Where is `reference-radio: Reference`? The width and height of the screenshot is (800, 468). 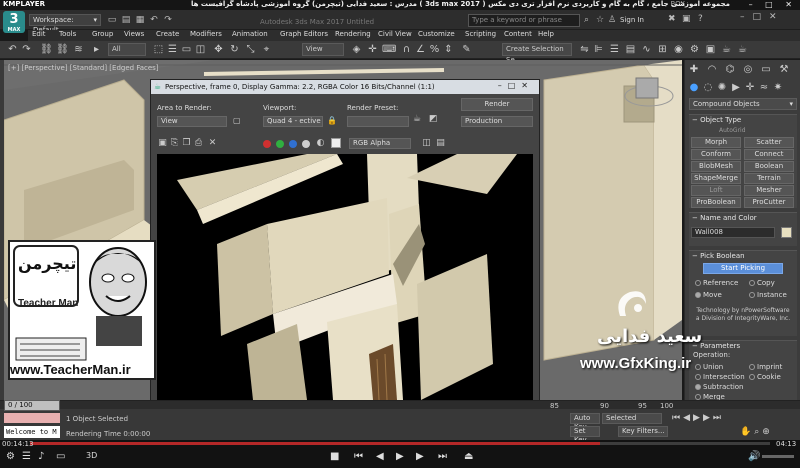 reference-radio: Reference is located at coordinates (716, 283).